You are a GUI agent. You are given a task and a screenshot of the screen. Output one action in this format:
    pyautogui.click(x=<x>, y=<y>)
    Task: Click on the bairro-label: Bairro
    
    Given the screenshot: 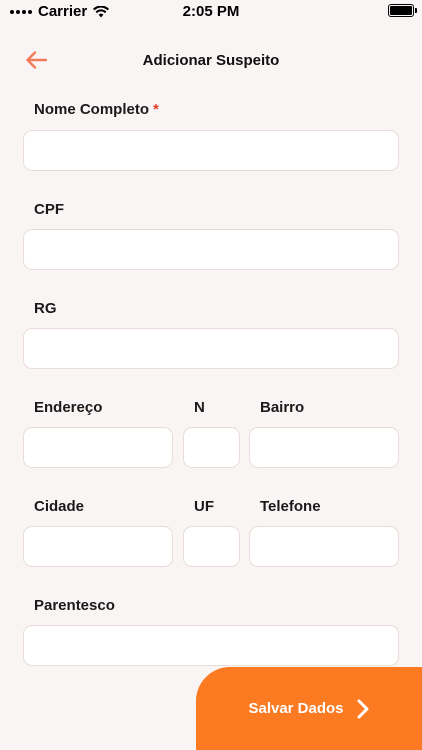 What is the action you would take?
    pyautogui.click(x=282, y=407)
    